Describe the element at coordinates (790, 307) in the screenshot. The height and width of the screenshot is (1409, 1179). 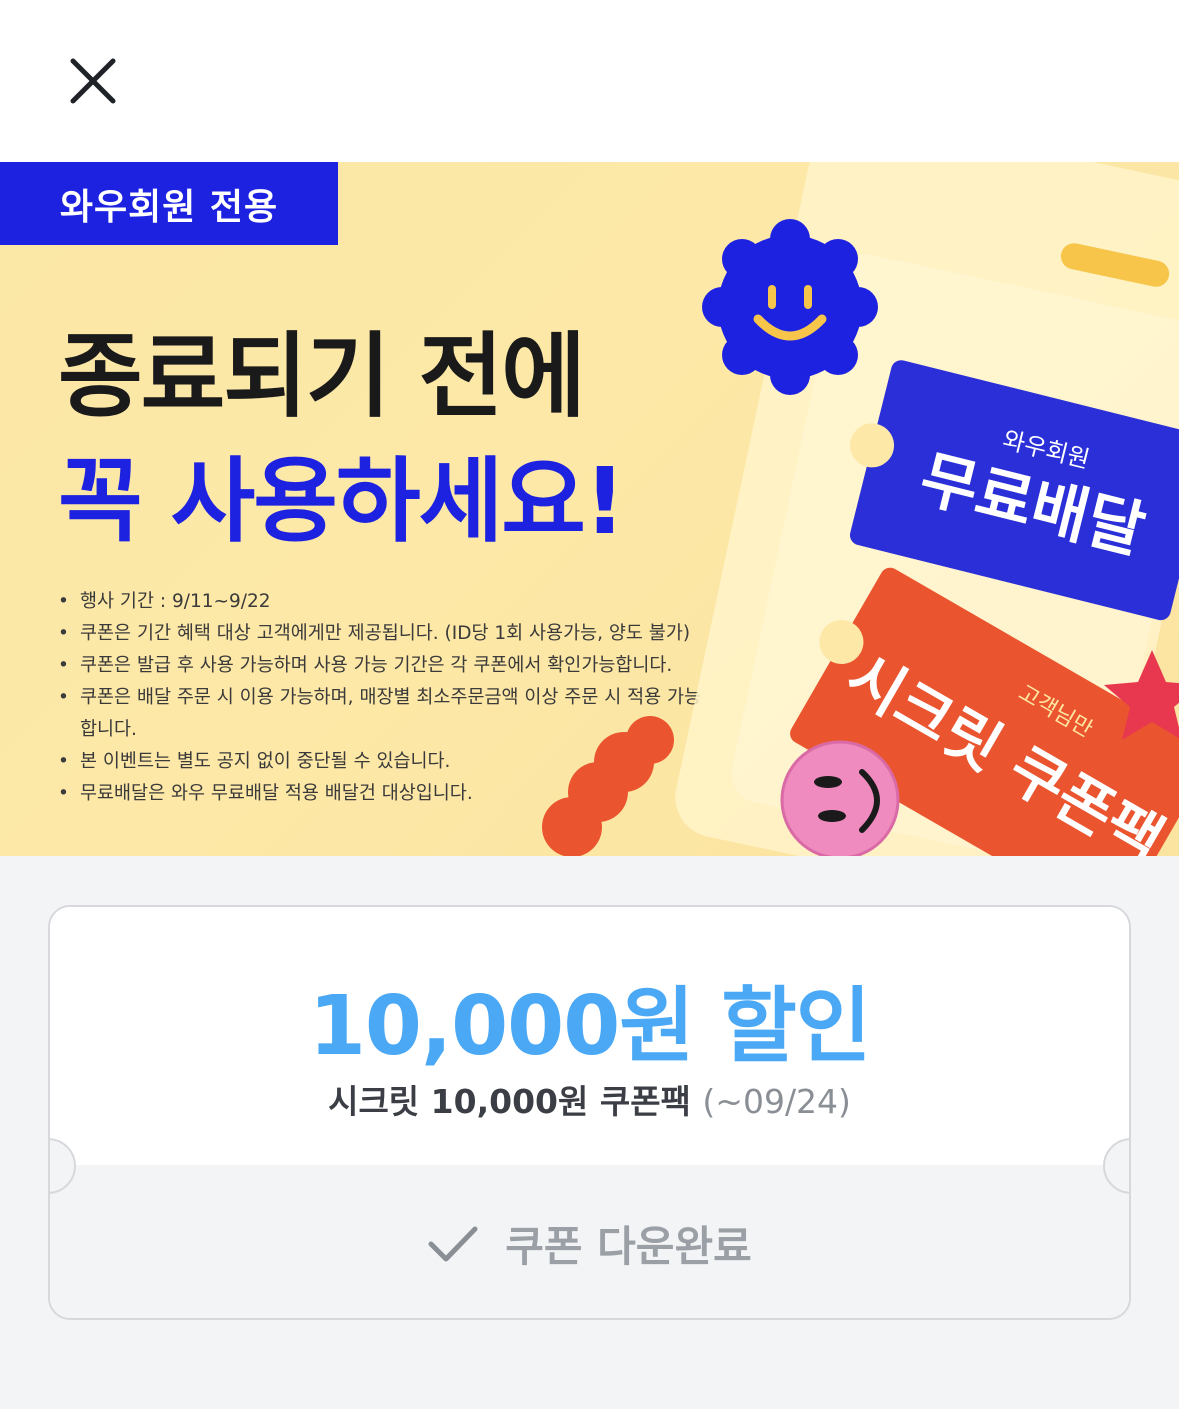
I see `smiley-flower-icon` at that location.